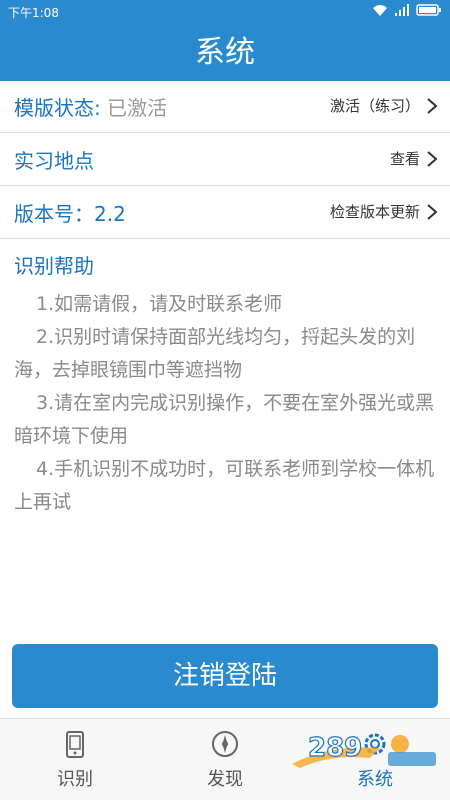 Image resolution: width=450 pixels, height=800 pixels. What do you see at coordinates (75, 759) in the screenshot?
I see `tab-recognize: 识别` at bounding box center [75, 759].